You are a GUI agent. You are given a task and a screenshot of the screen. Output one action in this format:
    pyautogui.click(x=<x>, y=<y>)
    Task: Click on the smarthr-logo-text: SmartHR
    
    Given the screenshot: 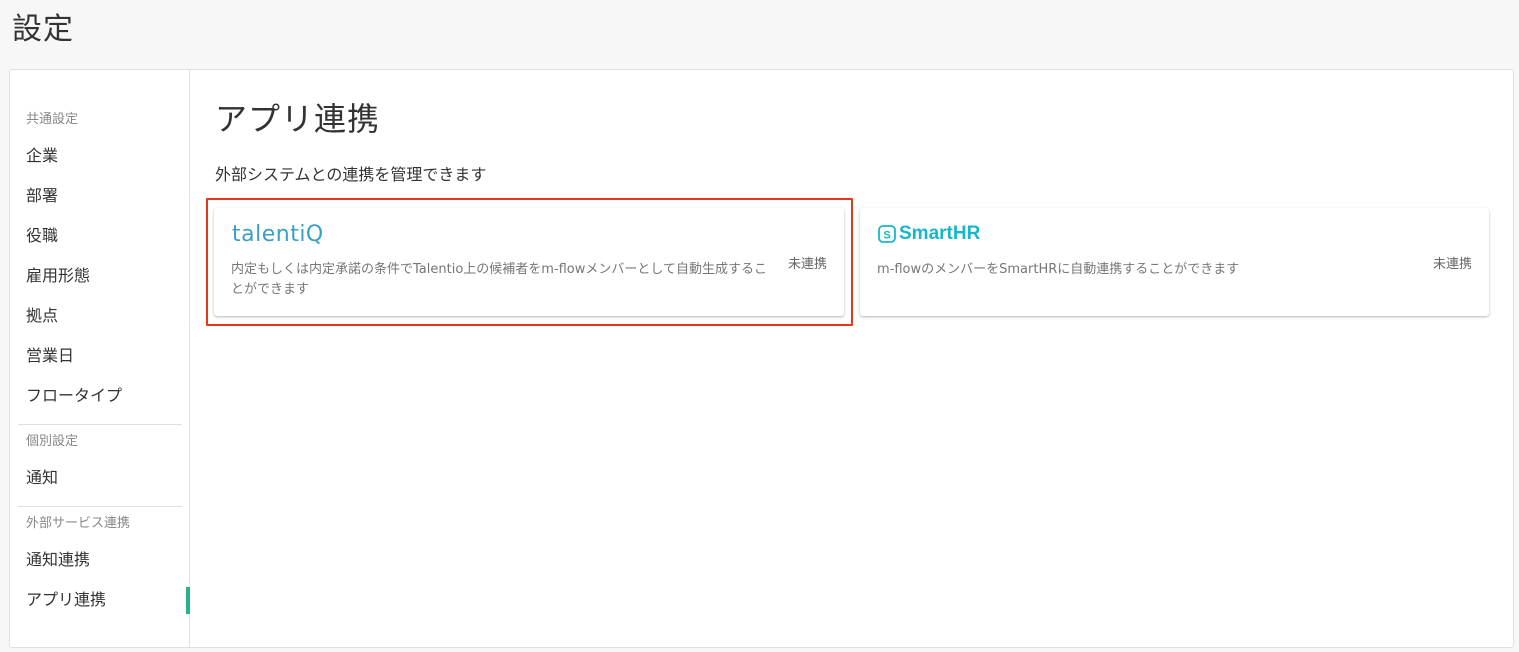 What is the action you would take?
    pyautogui.click(x=940, y=233)
    